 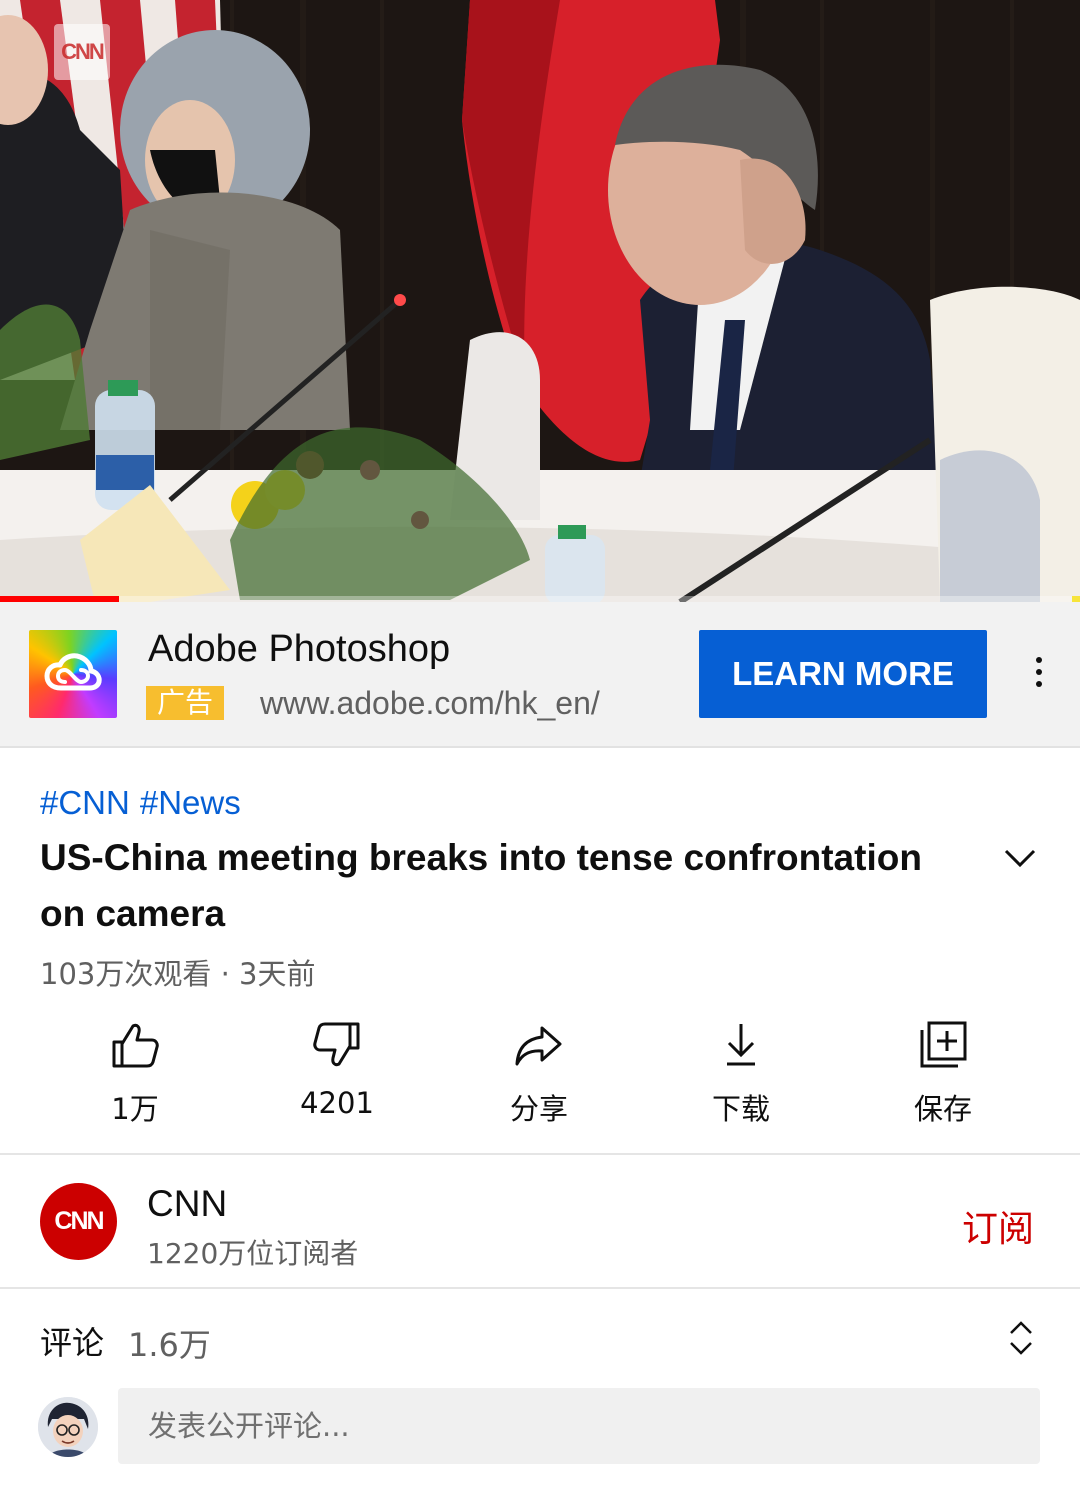 What do you see at coordinates (185, 703) in the screenshot?
I see `ad-badge: 广告` at bounding box center [185, 703].